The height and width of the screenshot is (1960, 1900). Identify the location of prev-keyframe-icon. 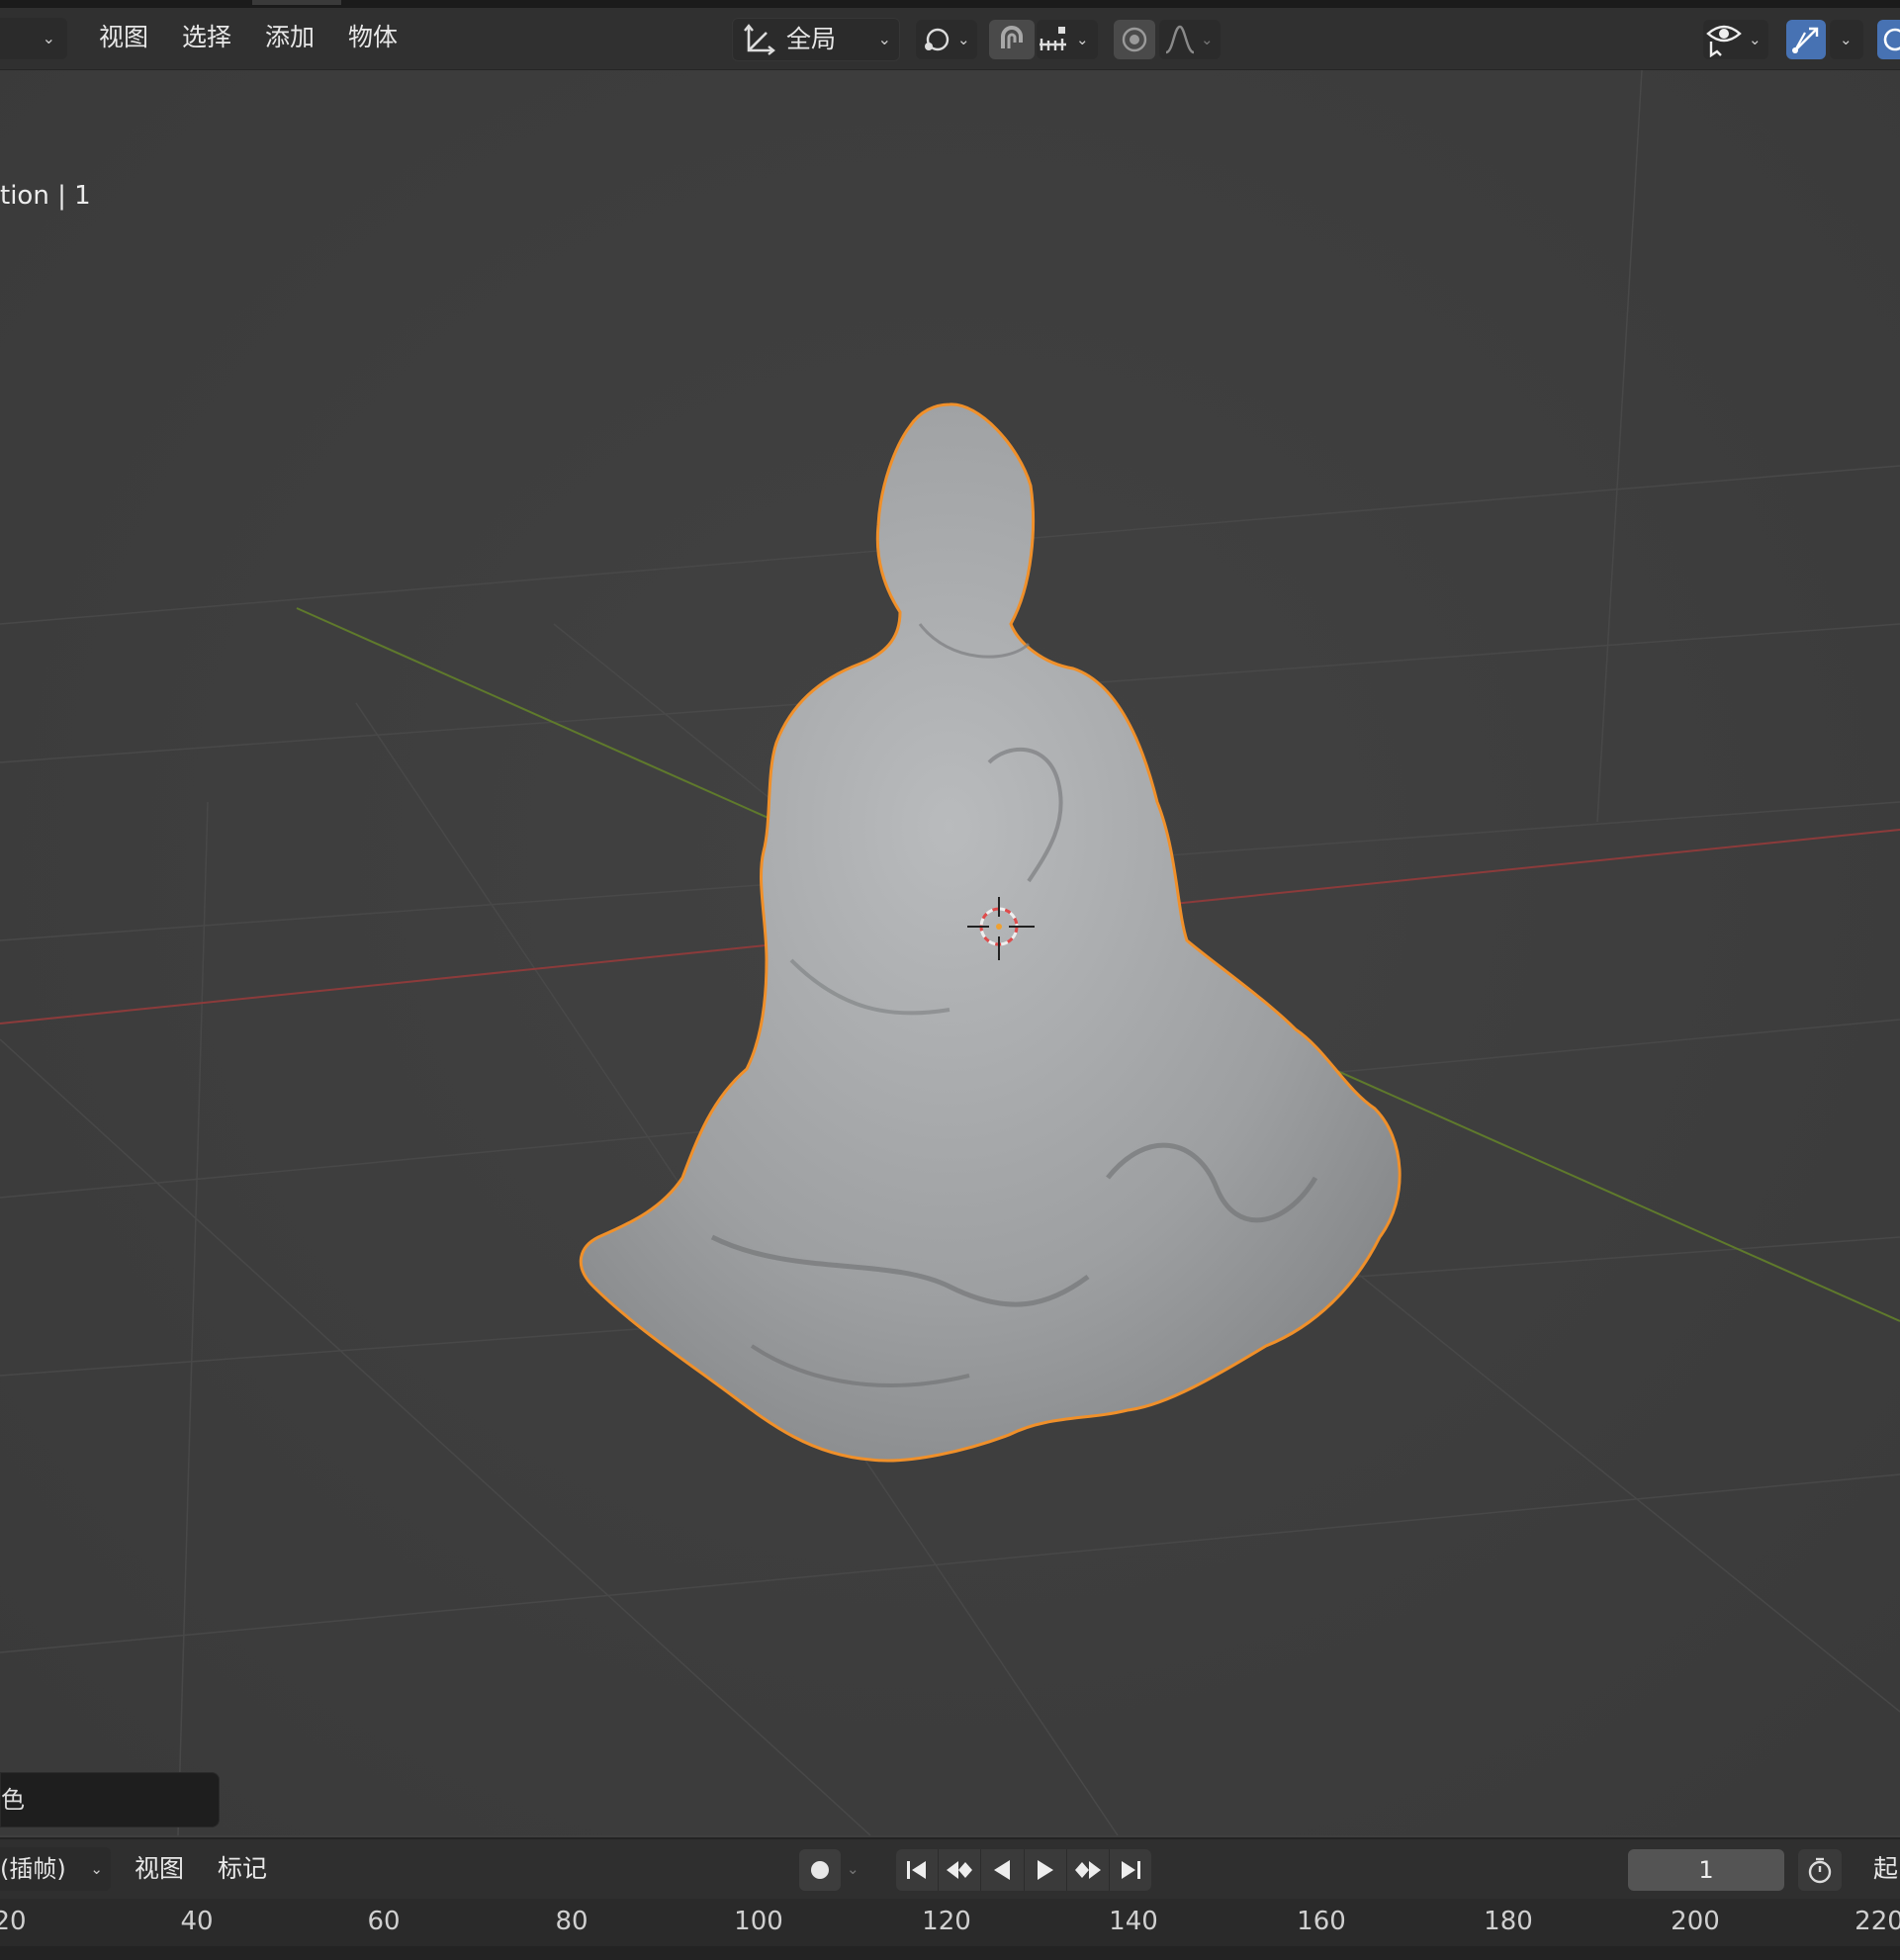
(960, 1870).